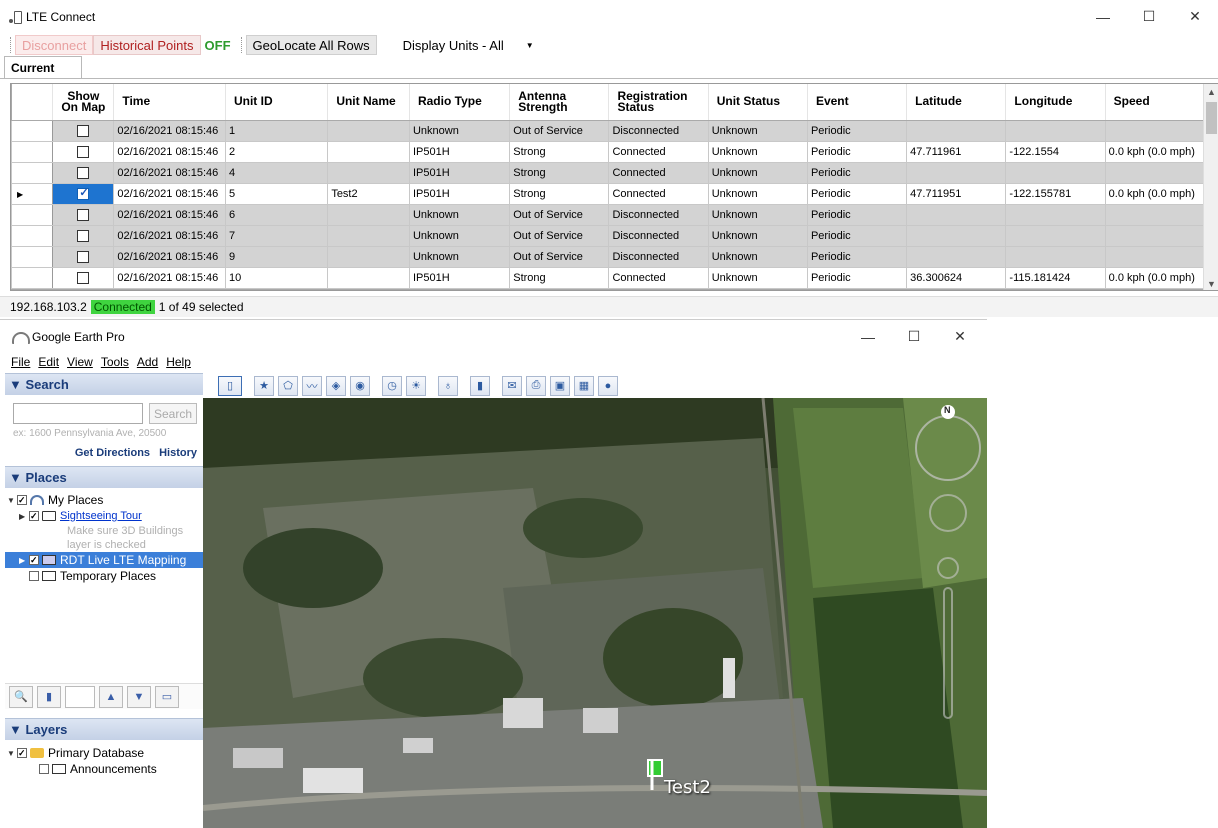 Image resolution: width=1218 pixels, height=828 pixels. What do you see at coordinates (32, 193) in the screenshot?
I see `row-header: ▶` at bounding box center [32, 193].